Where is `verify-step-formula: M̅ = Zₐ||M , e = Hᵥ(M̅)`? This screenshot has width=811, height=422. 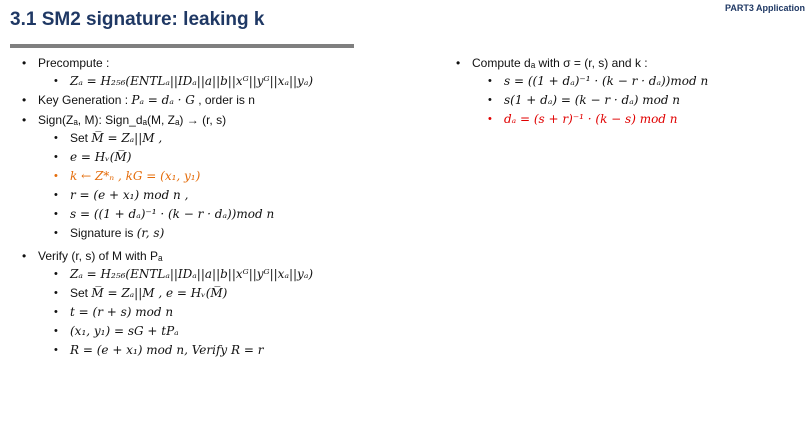
verify-step-formula: M̅ = Zₐ||M , e = Hᵥ(M̅) is located at coordinates (159, 293).